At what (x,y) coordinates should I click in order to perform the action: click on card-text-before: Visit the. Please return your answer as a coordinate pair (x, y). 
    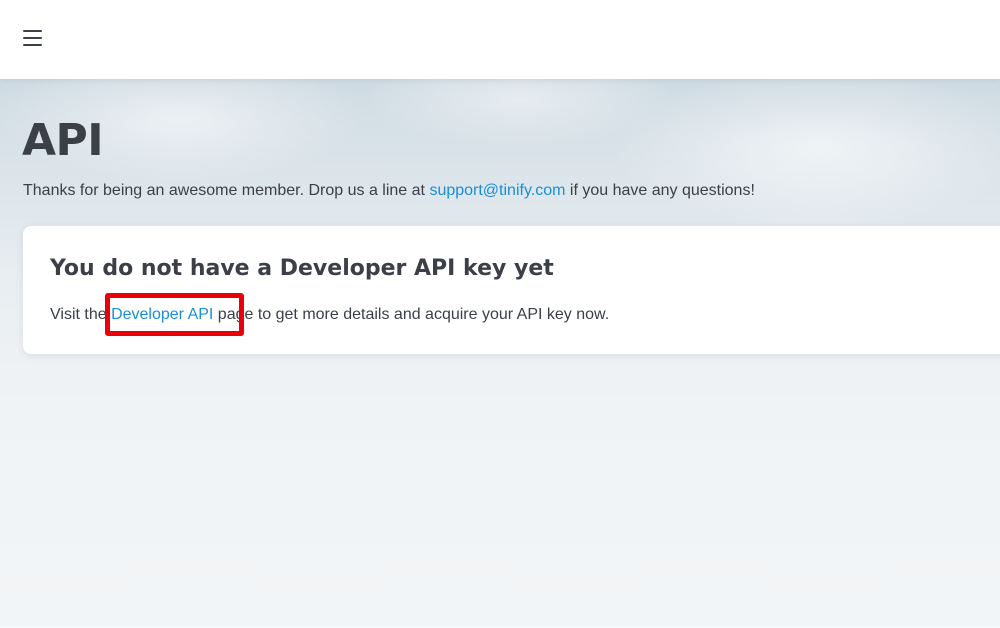
    Looking at the image, I should click on (81, 314).